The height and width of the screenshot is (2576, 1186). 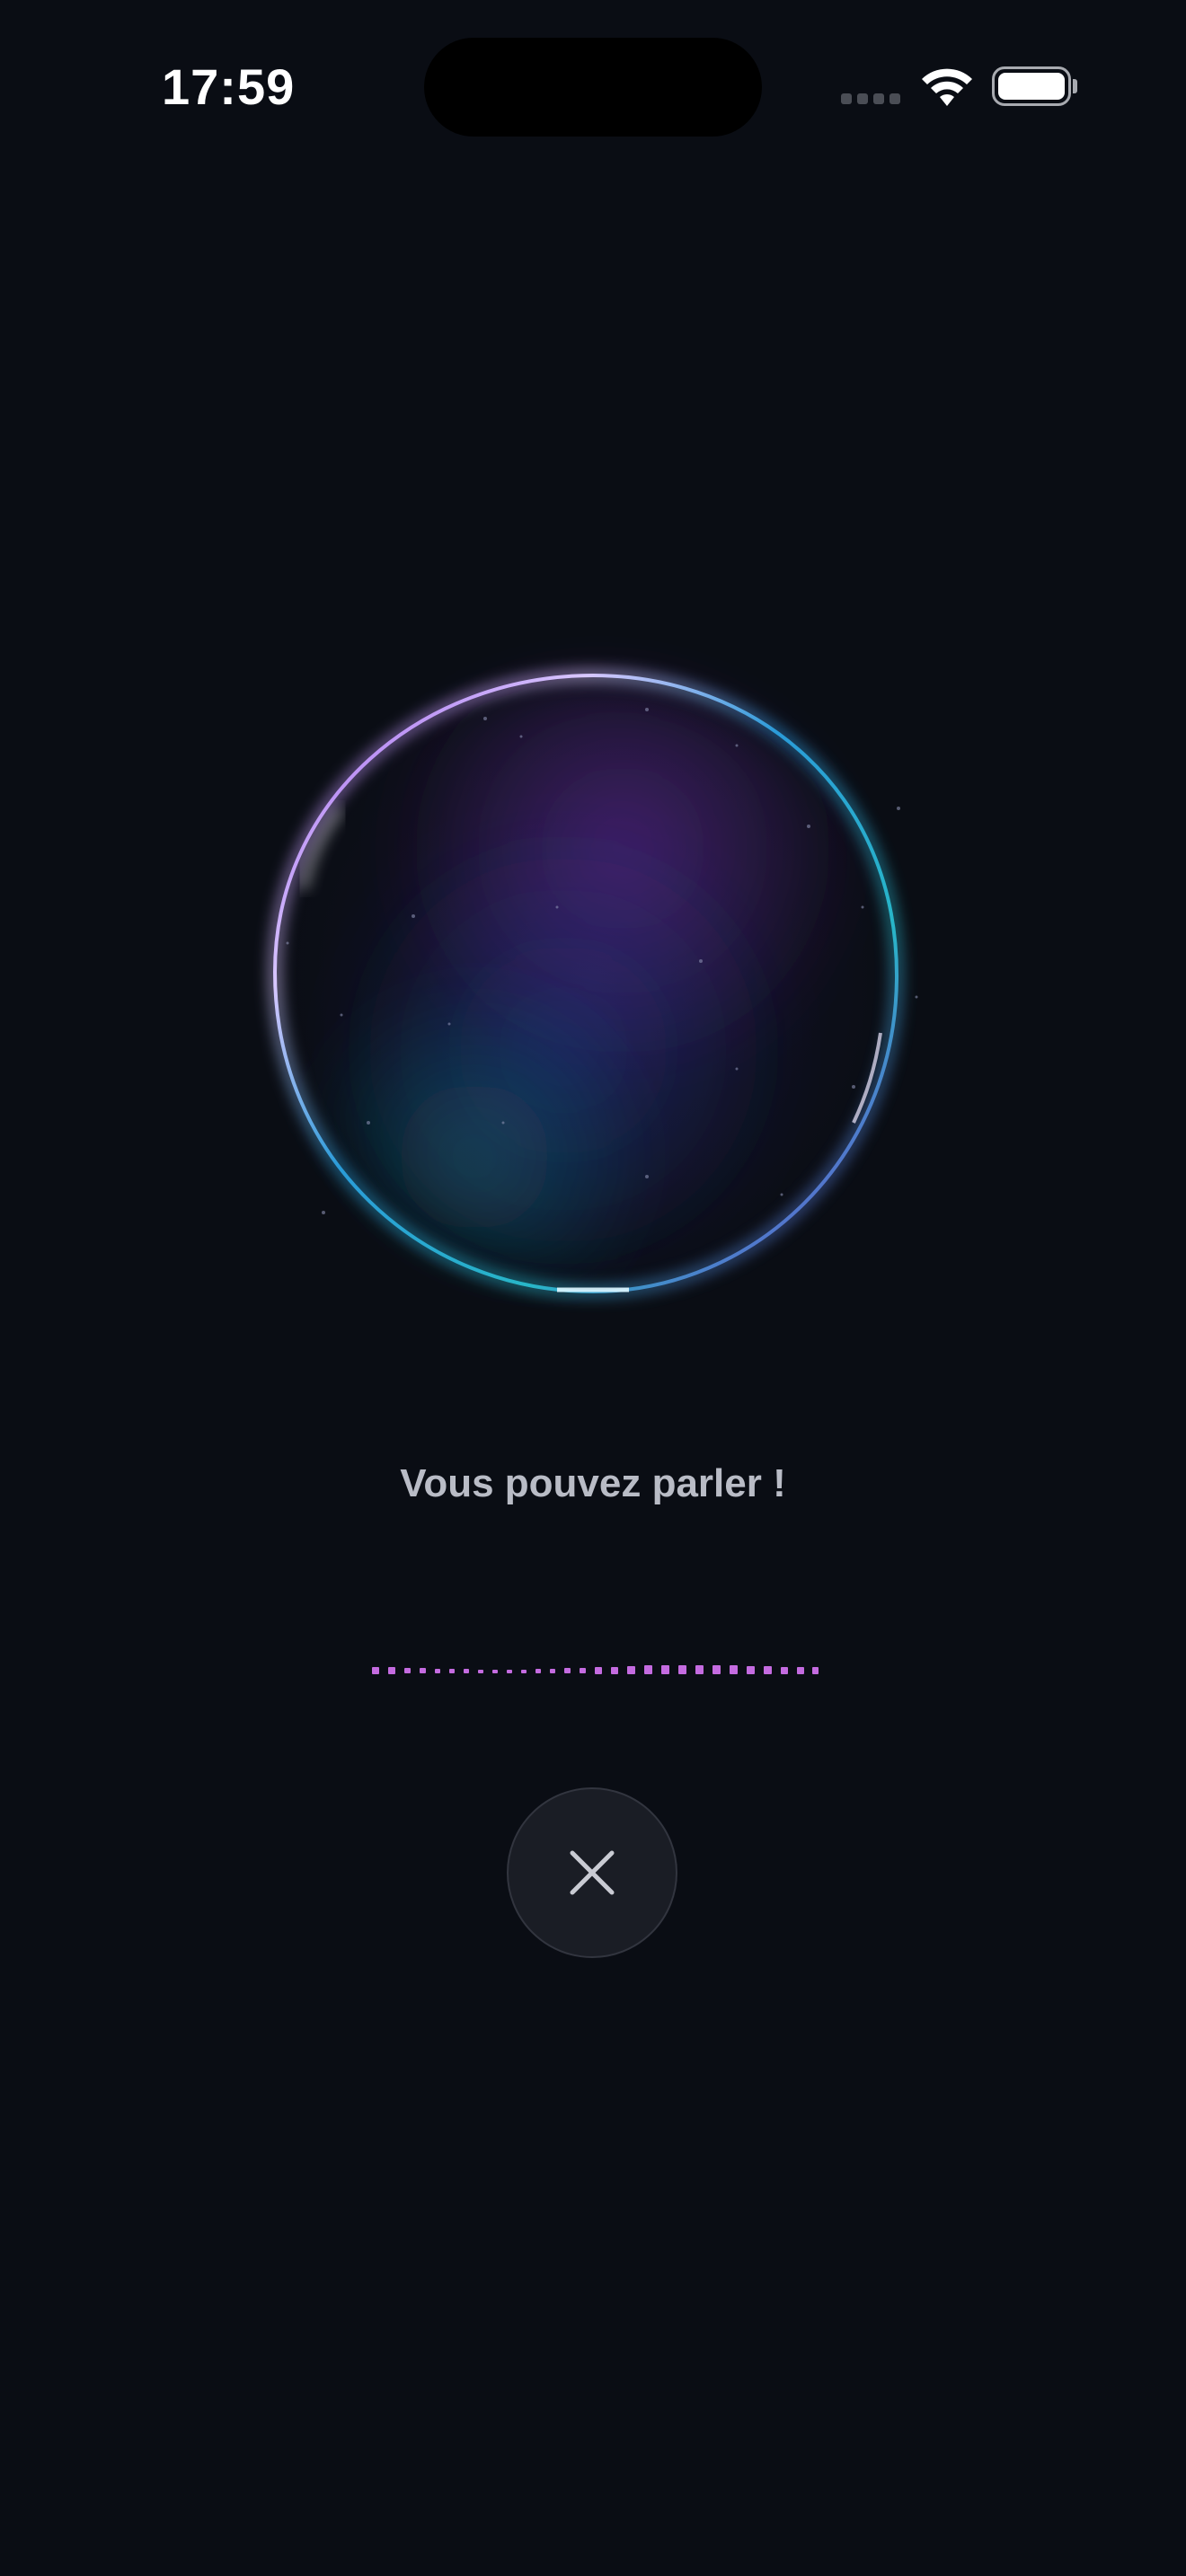 What do you see at coordinates (947, 87) in the screenshot?
I see `wifi-icon` at bounding box center [947, 87].